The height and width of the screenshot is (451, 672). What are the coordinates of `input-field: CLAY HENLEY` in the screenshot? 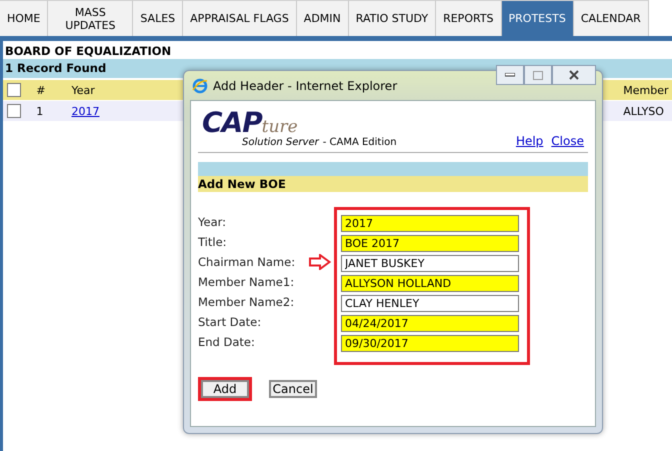 It's located at (430, 303).